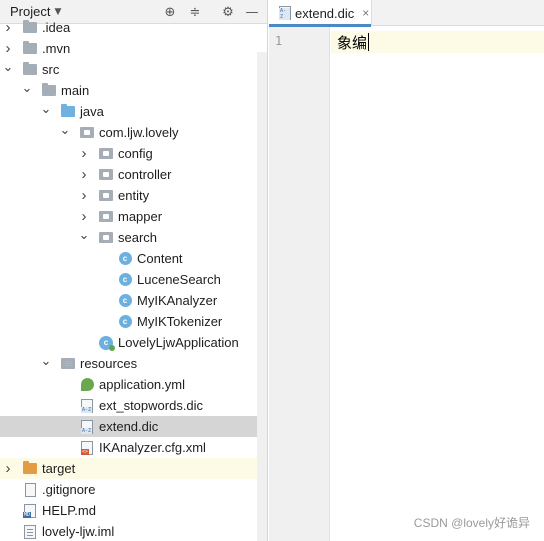 This screenshot has height=541, width=544. What do you see at coordinates (133, 321) in the screenshot?
I see `tree-item-myiktokenizer: c MyIKTokenizer` at bounding box center [133, 321].